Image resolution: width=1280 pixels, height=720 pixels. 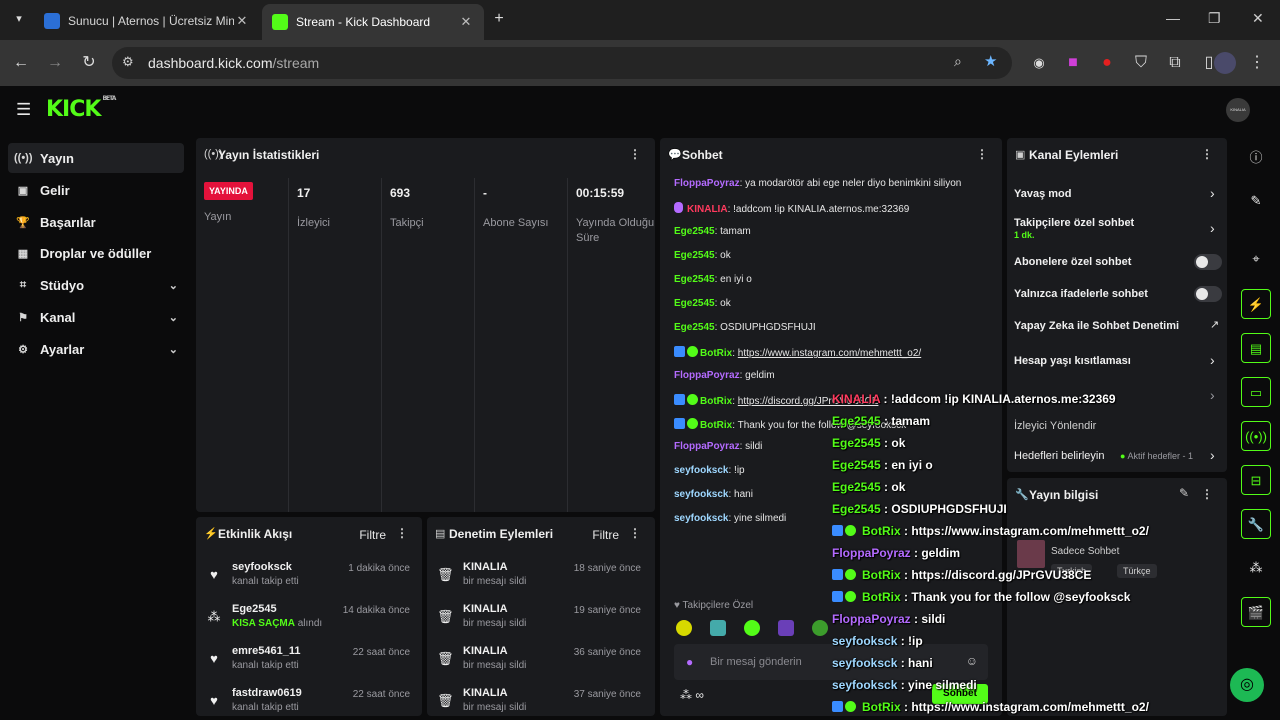 What do you see at coordinates (23, 110) in the screenshot?
I see `hamburger-menu-icon: ☰` at bounding box center [23, 110].